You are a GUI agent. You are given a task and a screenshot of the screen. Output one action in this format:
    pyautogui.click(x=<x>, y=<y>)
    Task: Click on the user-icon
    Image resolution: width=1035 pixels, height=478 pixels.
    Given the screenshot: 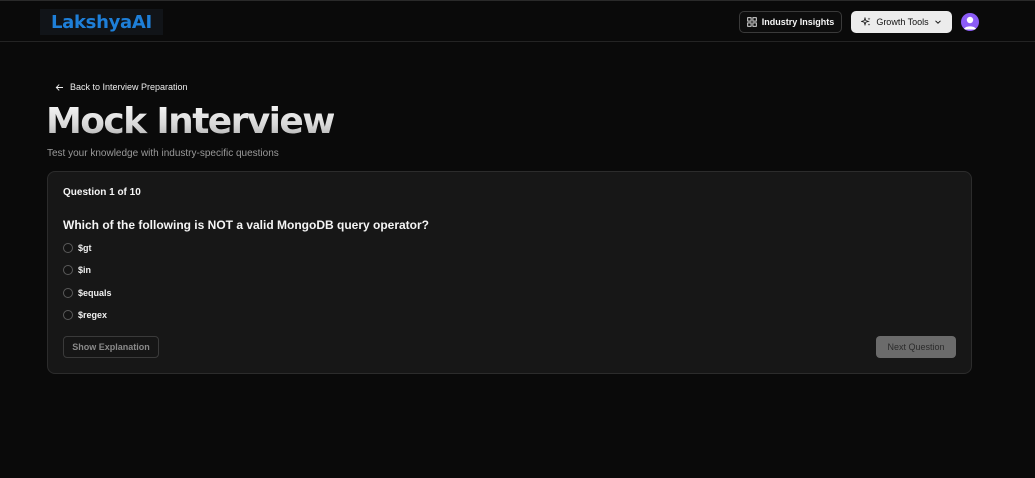 What is the action you would take?
    pyautogui.click(x=970, y=22)
    